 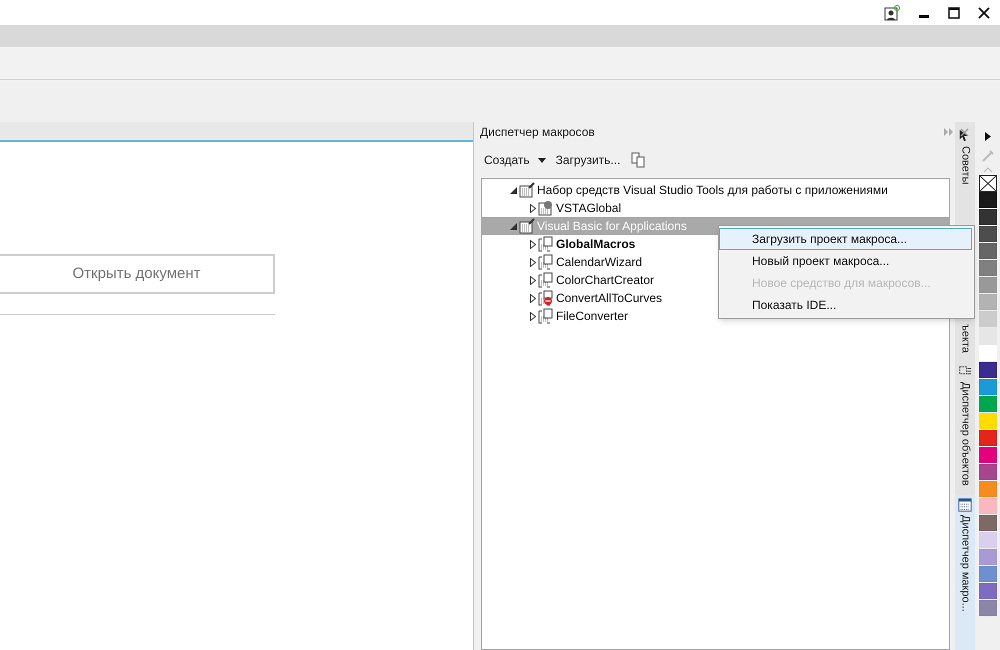 What do you see at coordinates (965, 505) in the screenshot?
I see `grid-icon` at bounding box center [965, 505].